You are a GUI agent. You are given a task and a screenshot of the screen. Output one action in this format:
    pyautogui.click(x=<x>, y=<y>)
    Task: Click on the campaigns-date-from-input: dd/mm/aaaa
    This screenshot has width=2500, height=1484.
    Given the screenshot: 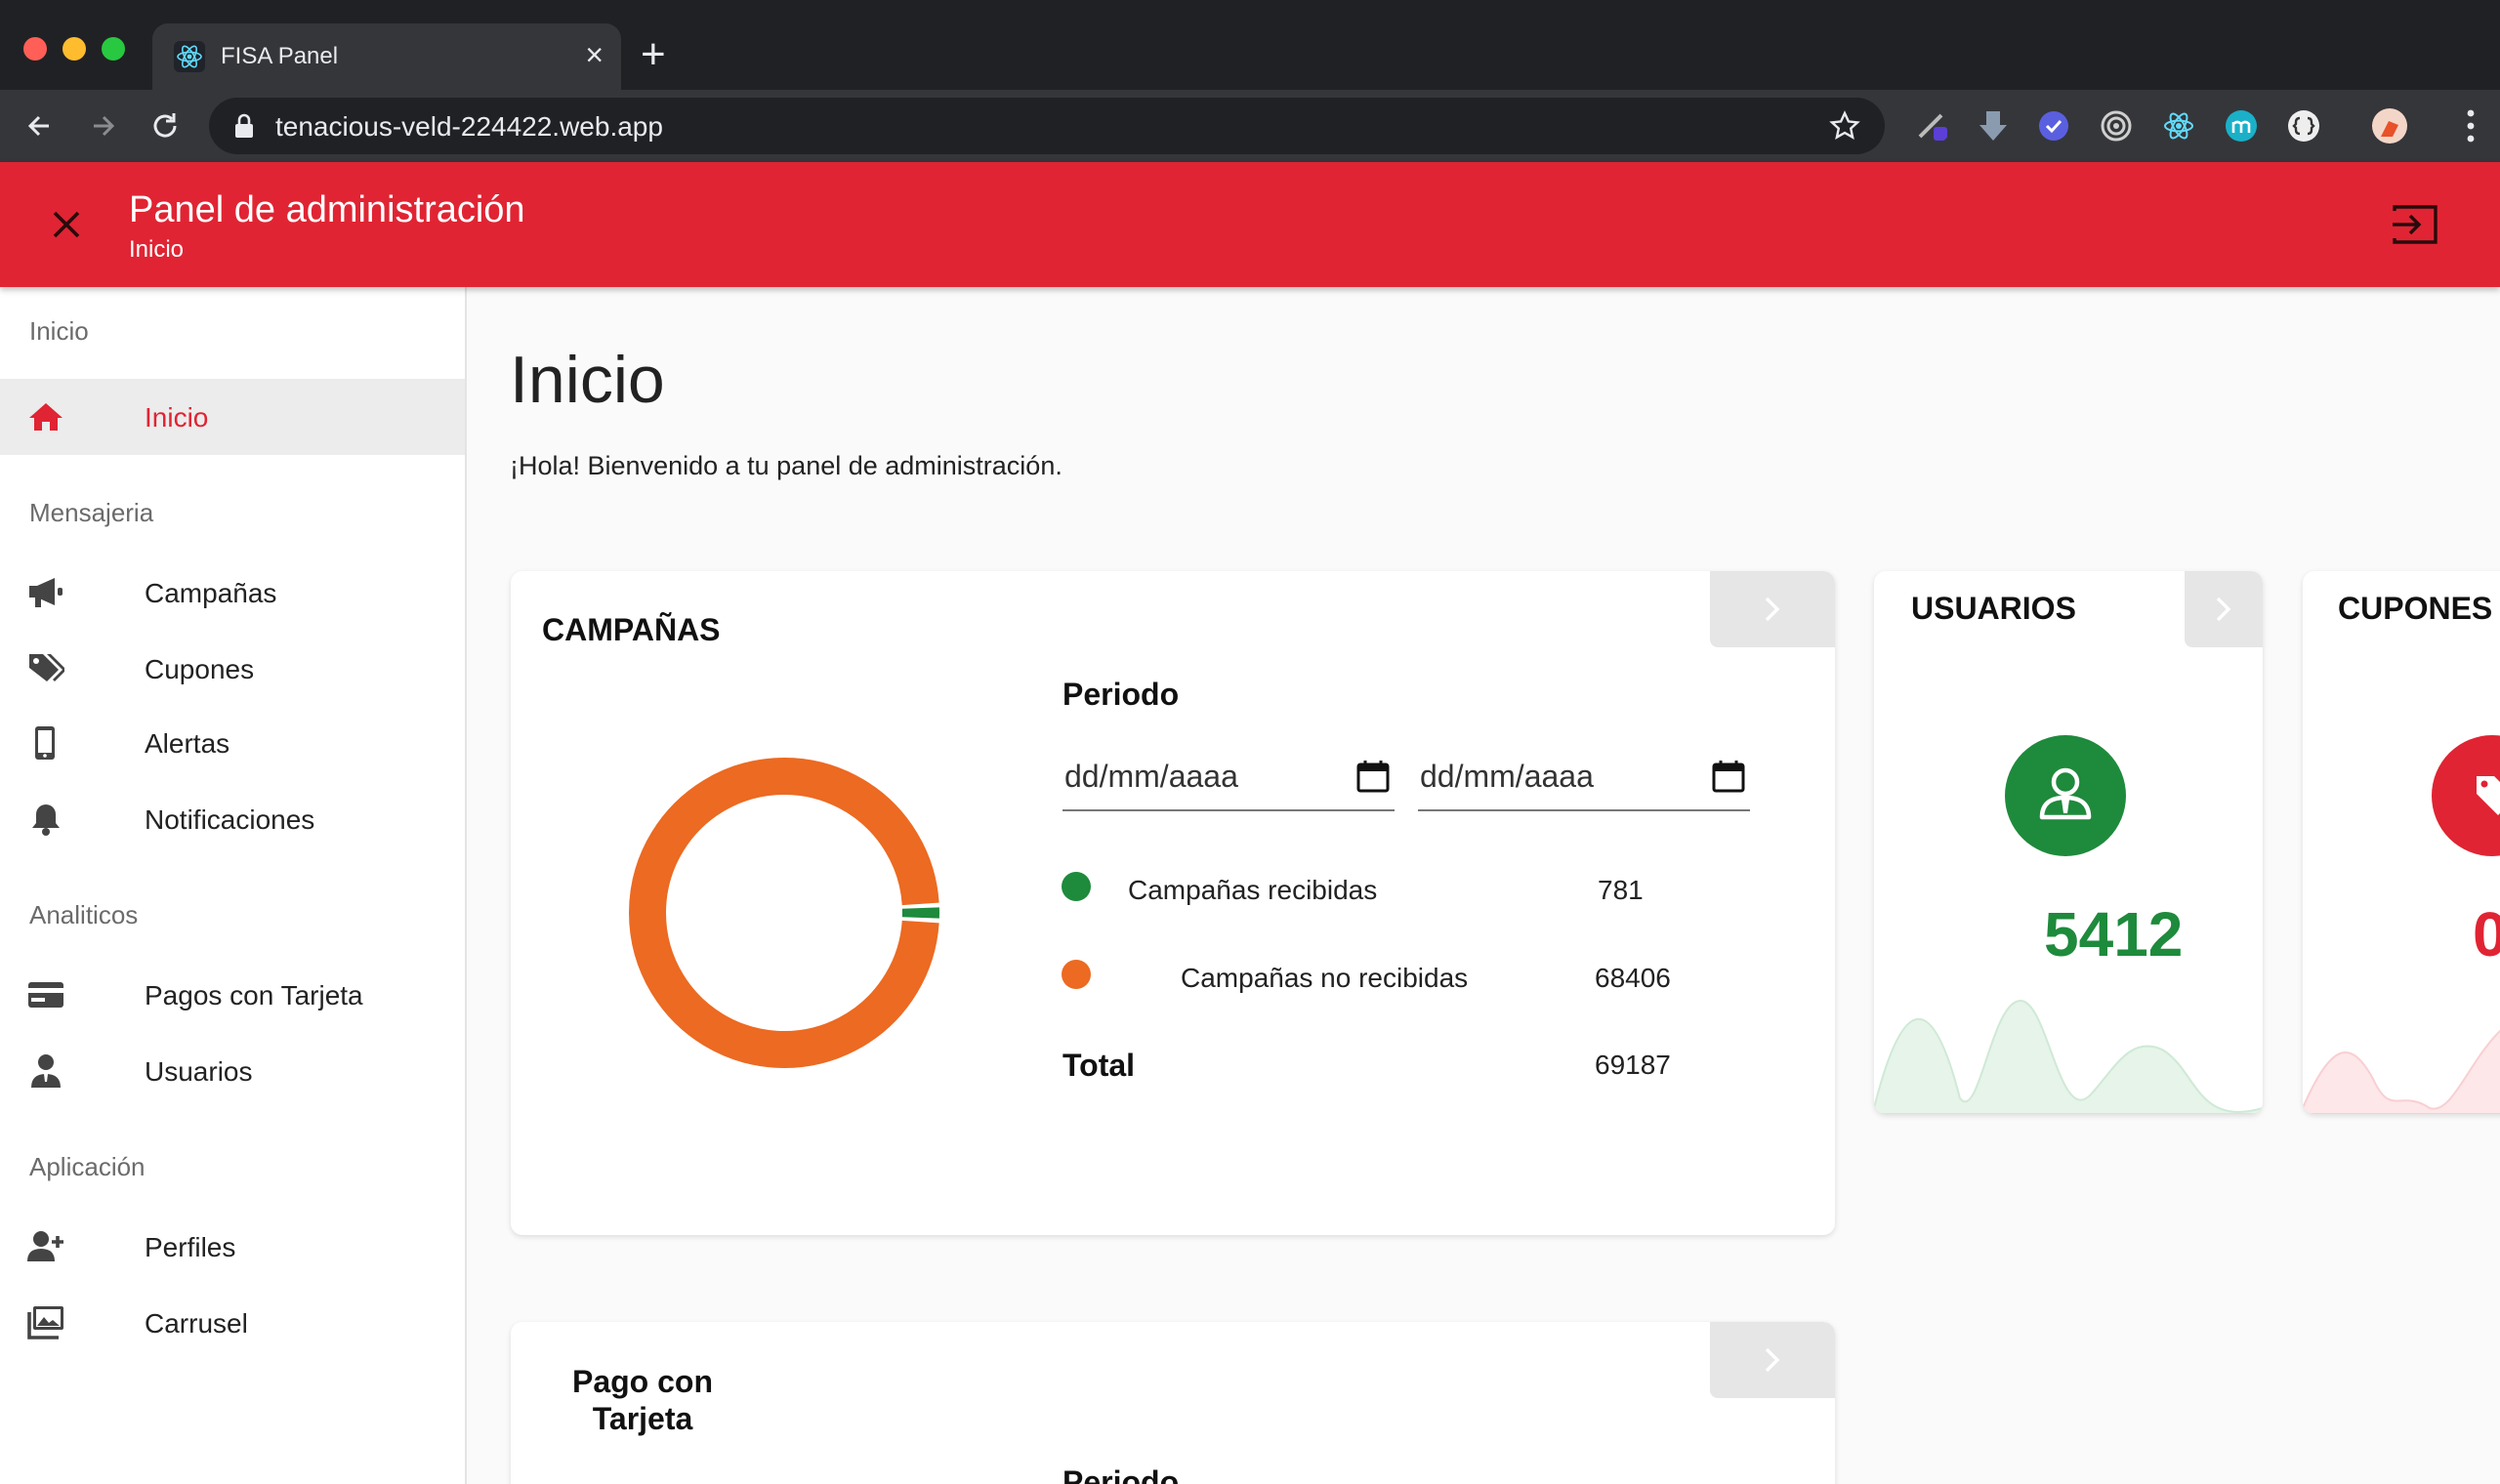 What is the action you would take?
    pyautogui.click(x=1228, y=778)
    